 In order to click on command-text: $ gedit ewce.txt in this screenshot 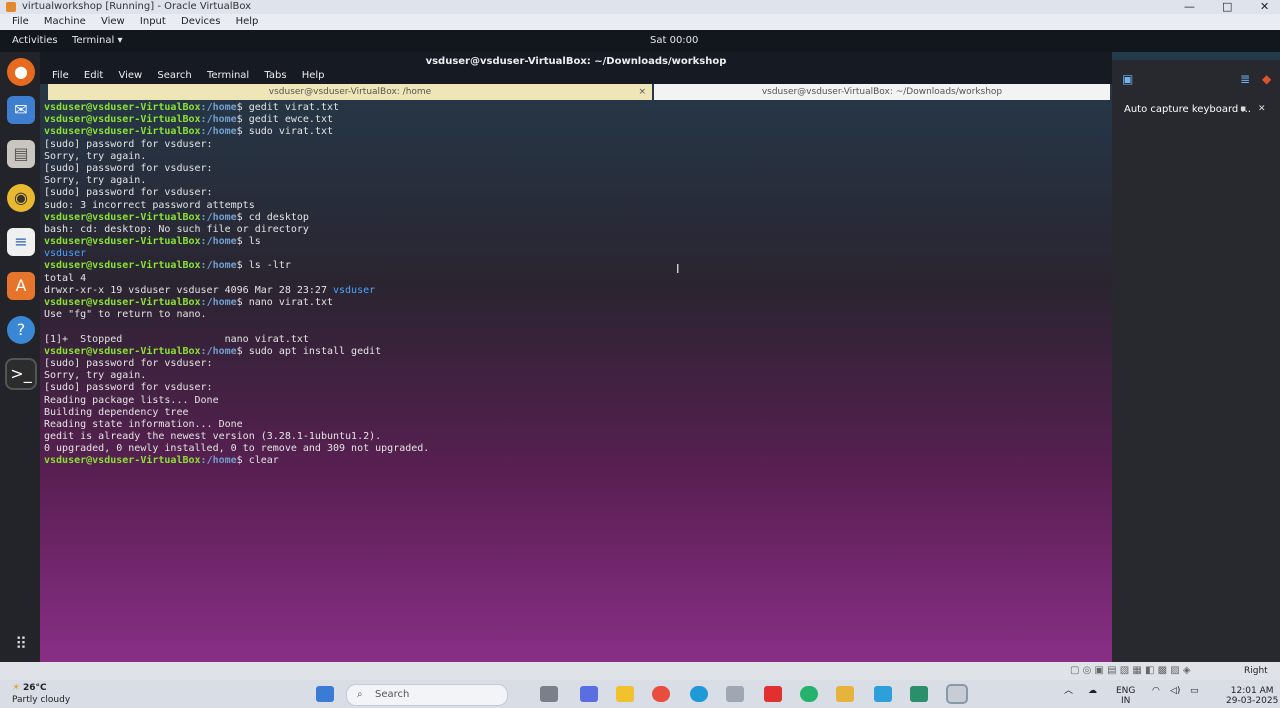, I will do `click(284, 120)`.